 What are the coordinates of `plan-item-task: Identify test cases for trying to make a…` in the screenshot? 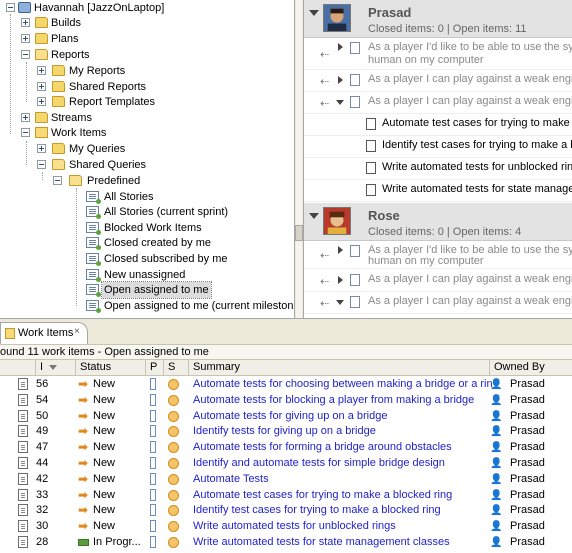 It's located at (438, 147).